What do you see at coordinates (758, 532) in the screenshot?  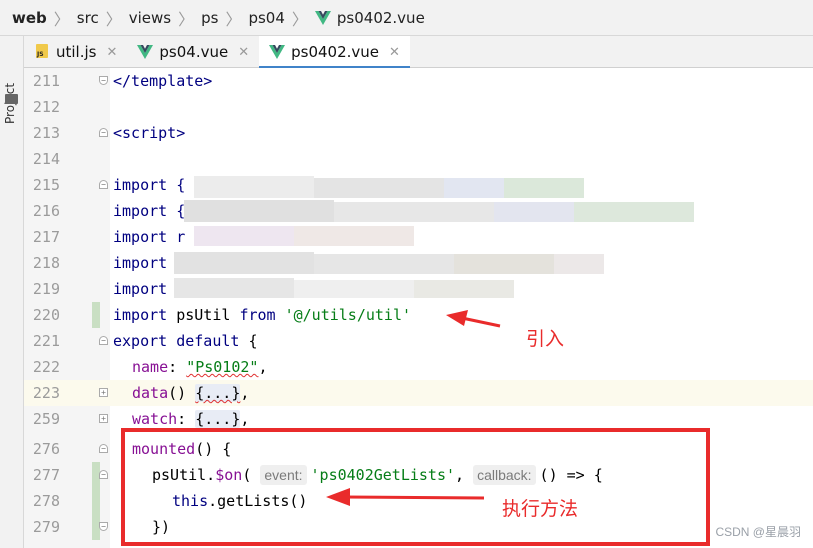 I see `watermark: CSDN @星晨羽` at bounding box center [758, 532].